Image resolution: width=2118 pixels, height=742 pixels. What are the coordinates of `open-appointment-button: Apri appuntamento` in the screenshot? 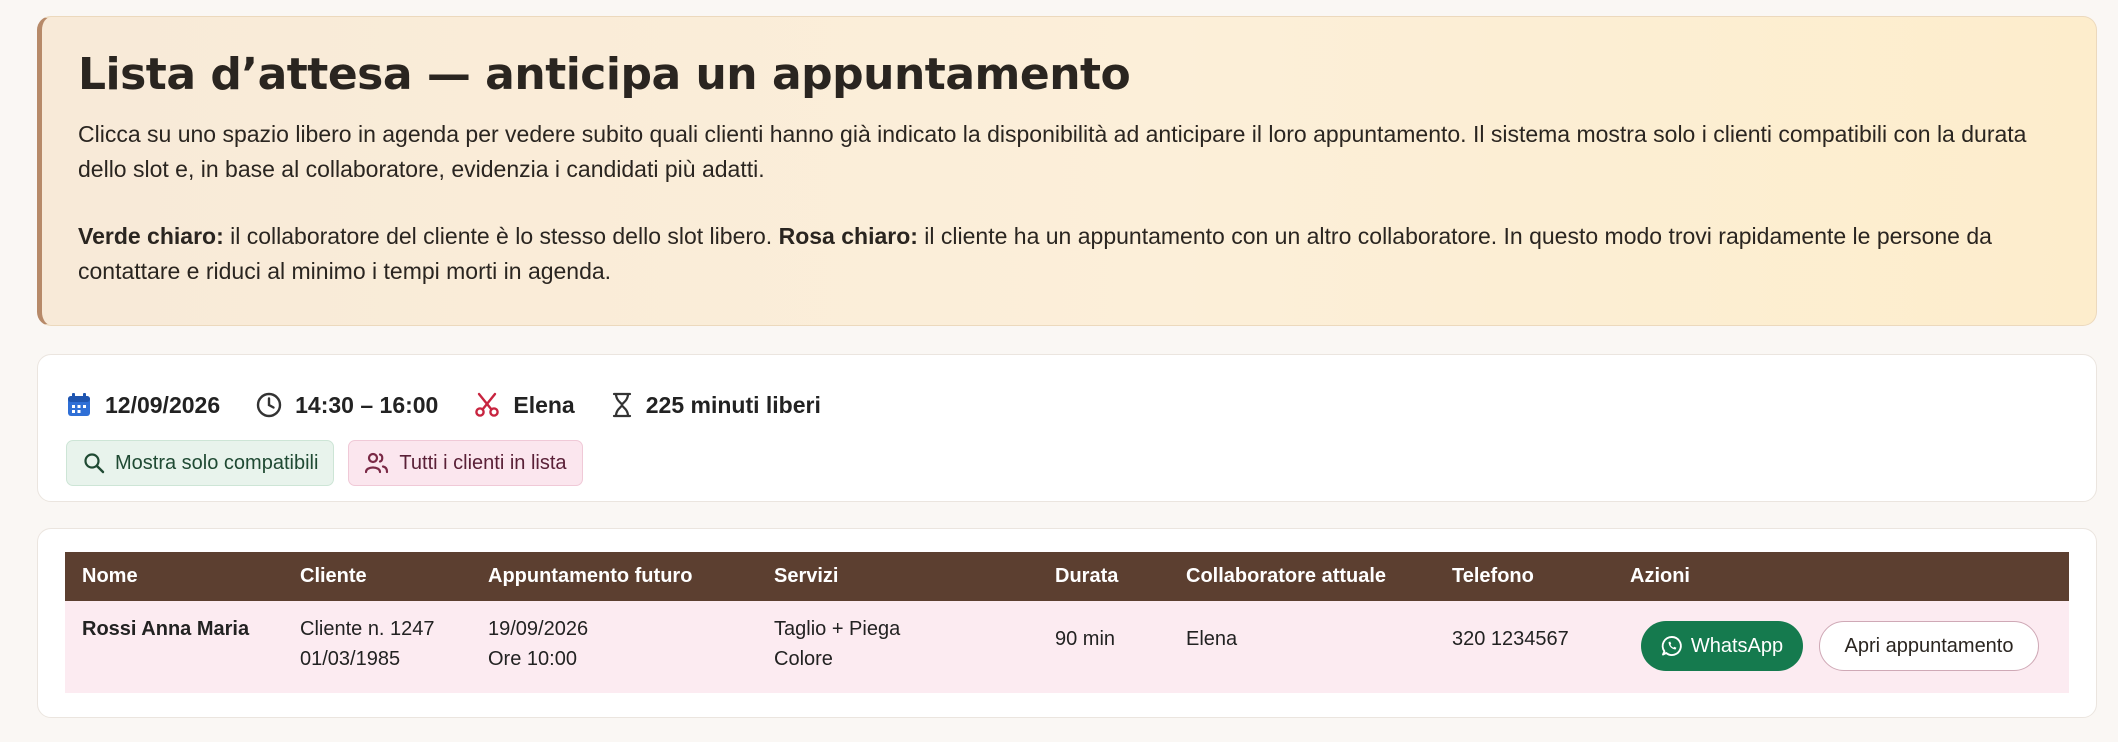 It's located at (1929, 646).